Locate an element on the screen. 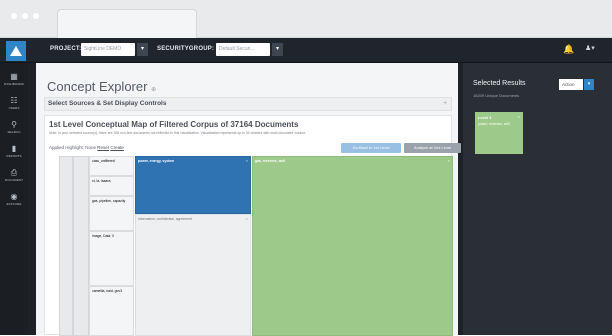 The height and width of the screenshot is (336, 612). treemap-cell-label: gas, reserves, well is located at coordinates (270, 161).